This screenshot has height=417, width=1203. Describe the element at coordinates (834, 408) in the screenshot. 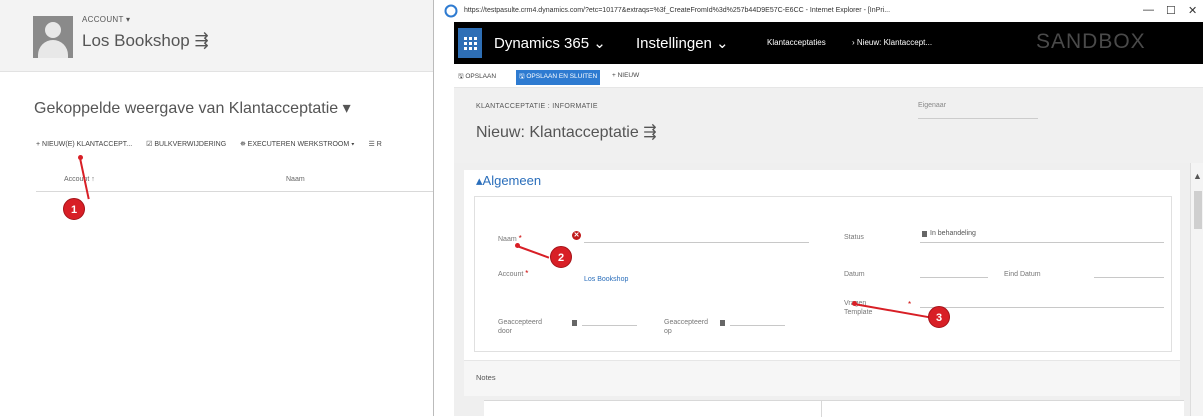

I see `notes-tabs` at that location.